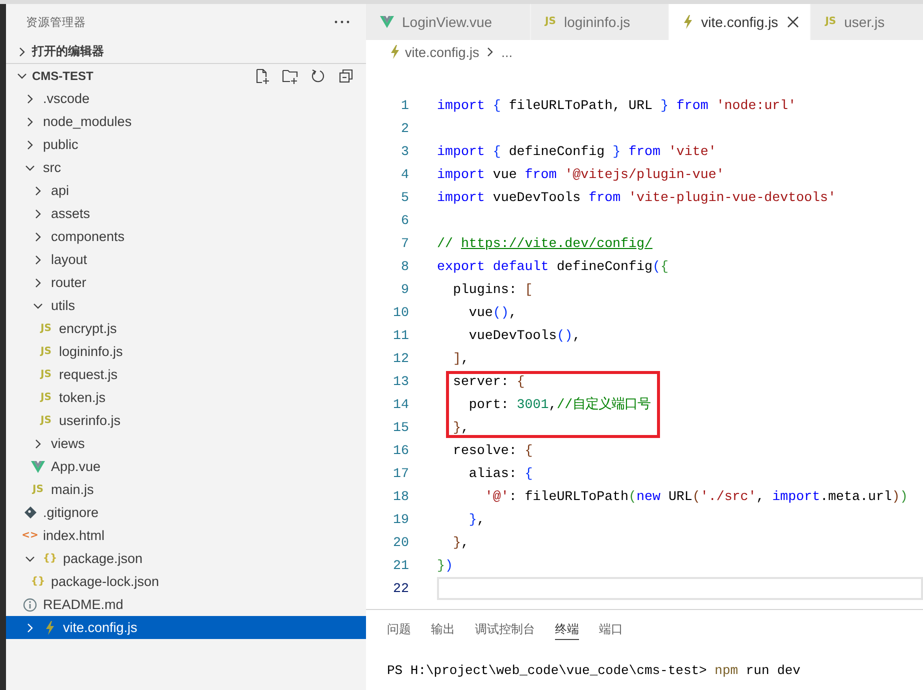 The image size is (923, 690). What do you see at coordinates (400, 497) in the screenshot?
I see `line-number: 18` at bounding box center [400, 497].